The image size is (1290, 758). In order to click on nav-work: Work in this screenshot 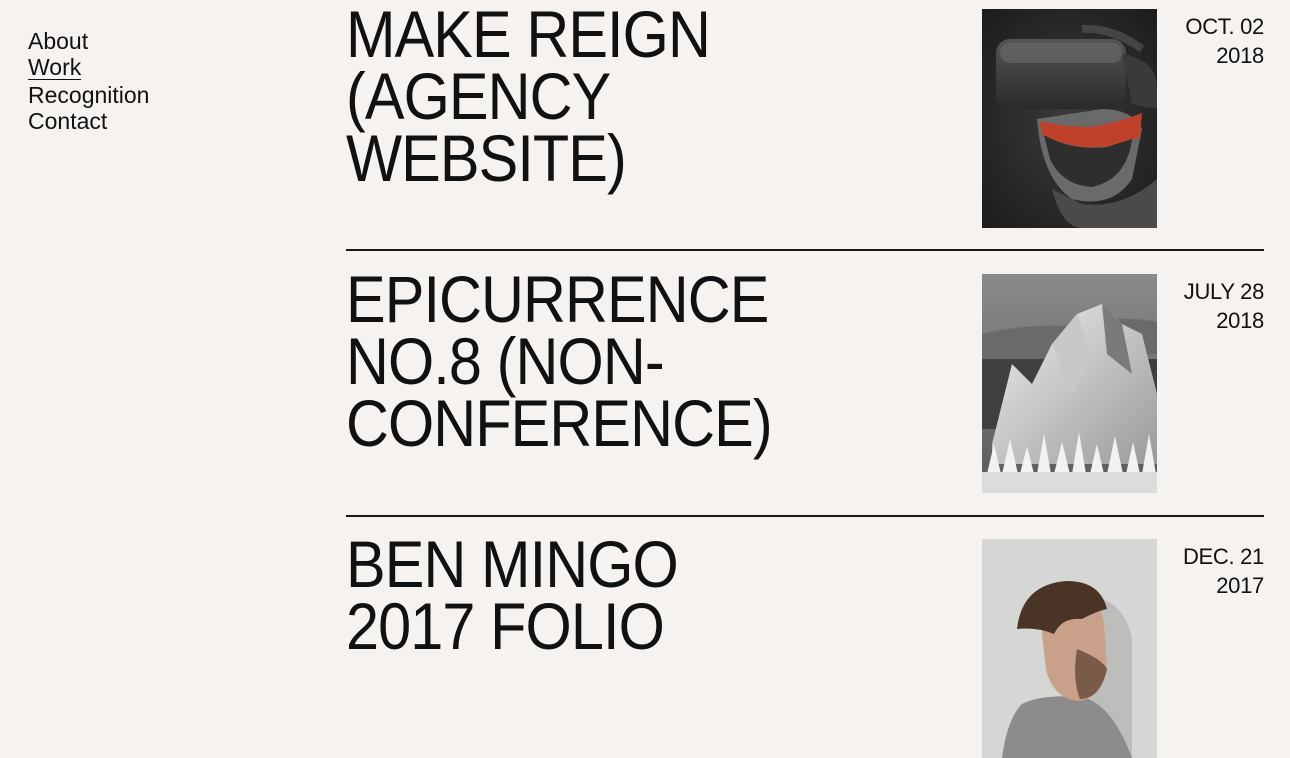, I will do `click(55, 67)`.